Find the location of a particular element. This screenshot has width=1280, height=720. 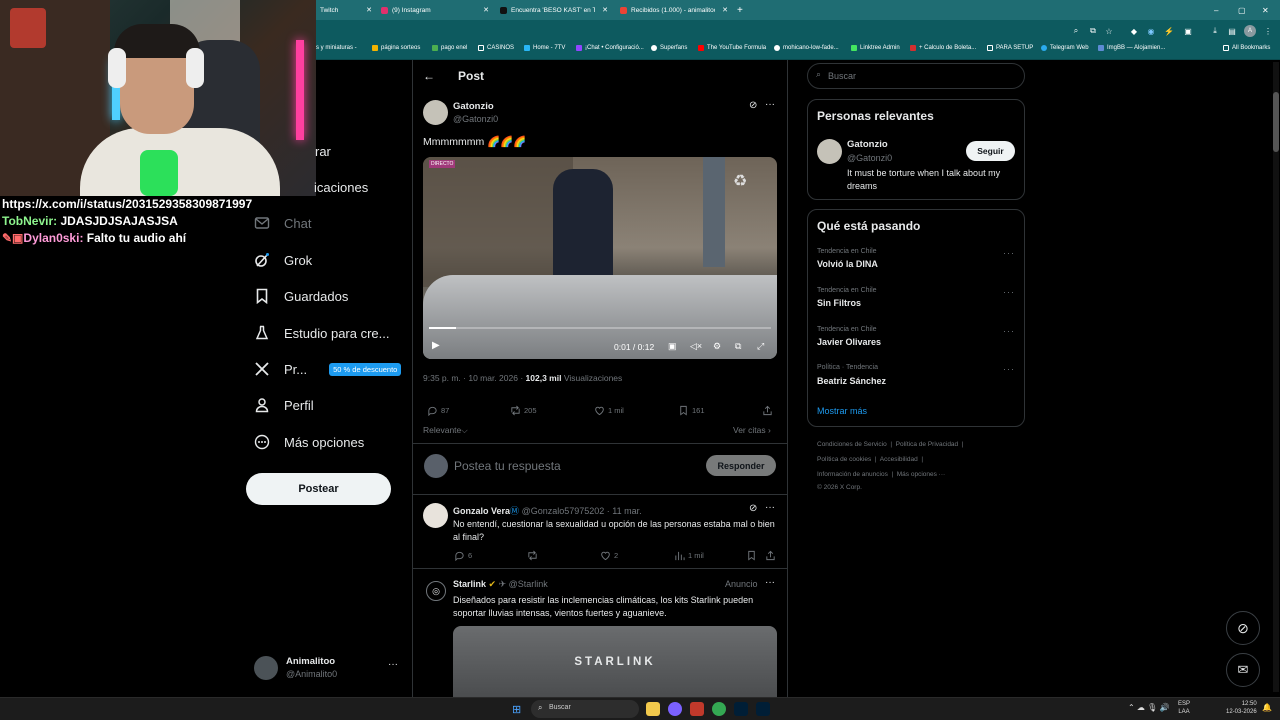

sidebar-item-notifications: icaciones is located at coordinates (341, 187).